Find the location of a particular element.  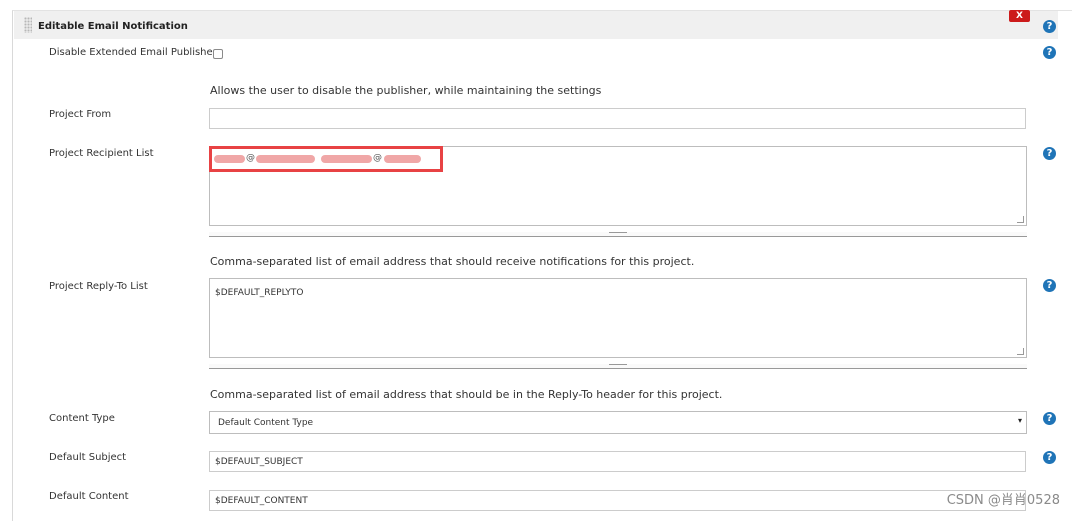

reply-to-textarea: $DEFAULT_REPLYTO is located at coordinates (618, 318).